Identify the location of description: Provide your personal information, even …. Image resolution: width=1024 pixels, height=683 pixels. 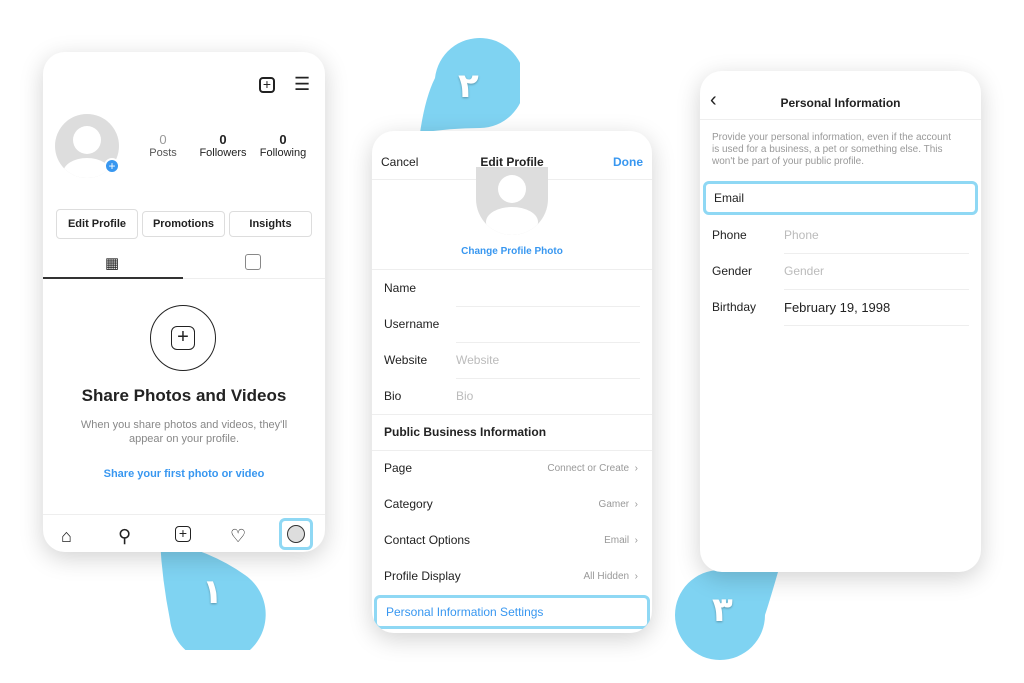
(832, 149).